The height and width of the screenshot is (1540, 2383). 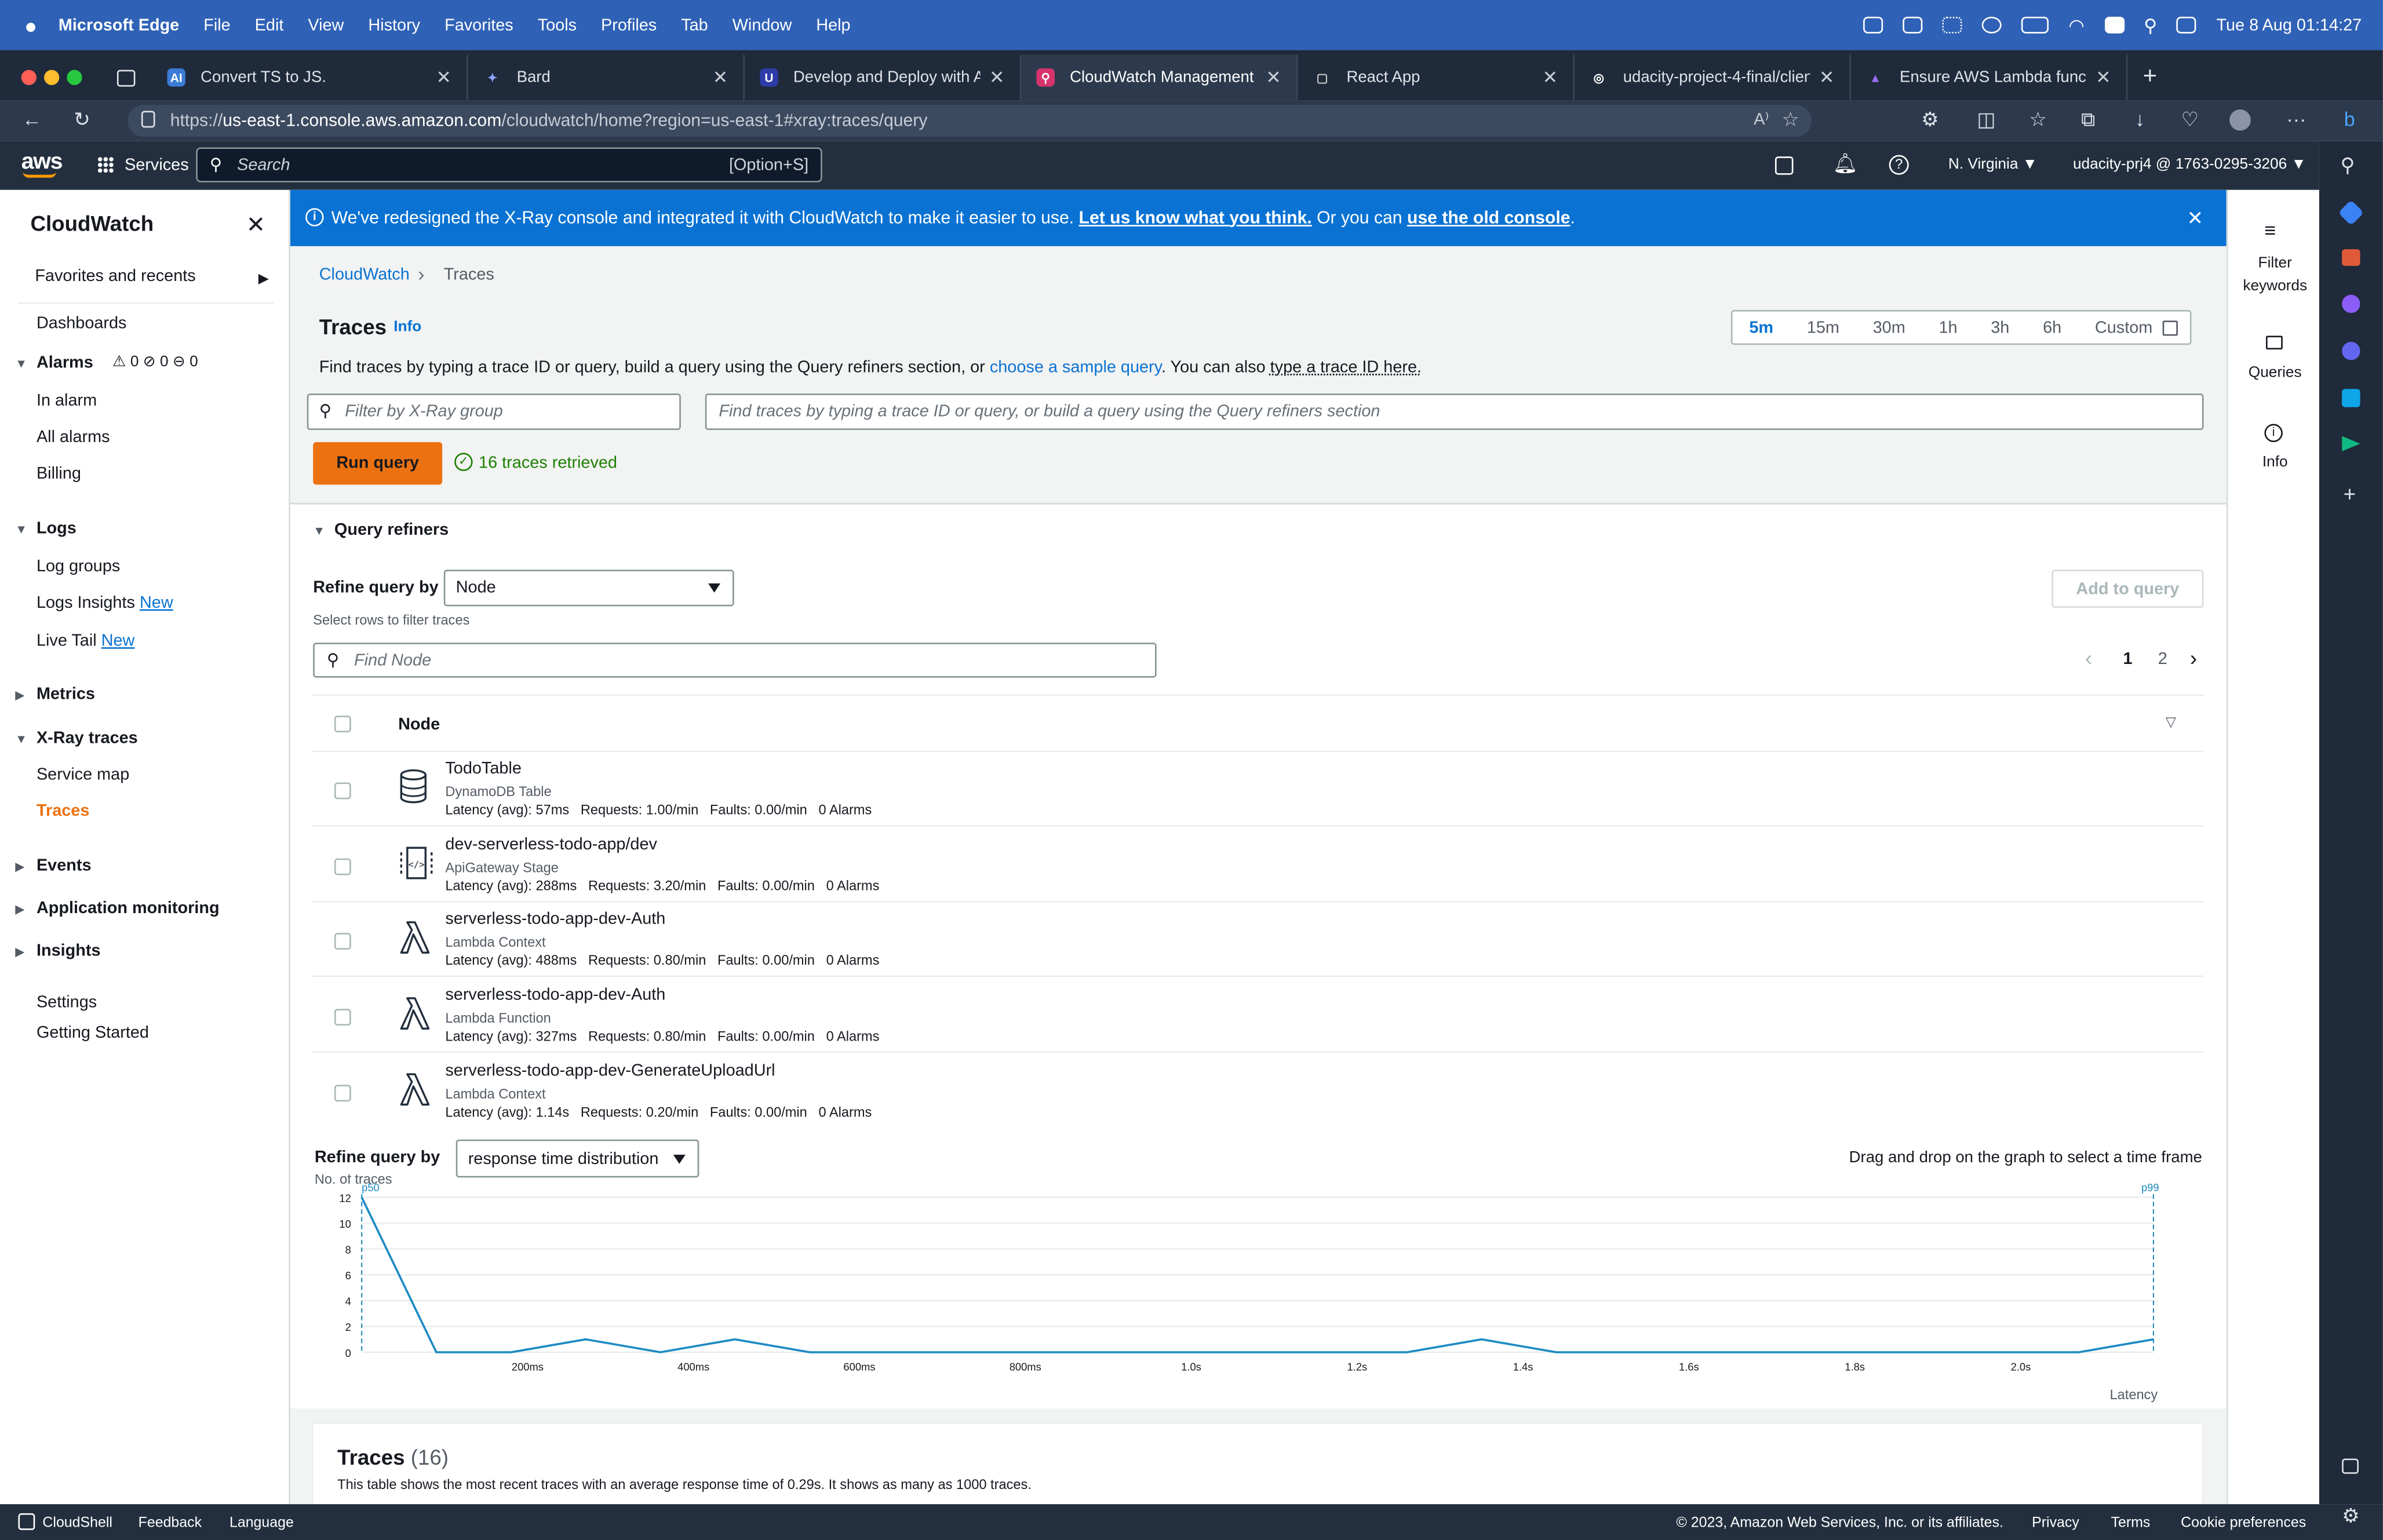 I want to click on wifi-icon: ◠, so click(x=2076, y=25).